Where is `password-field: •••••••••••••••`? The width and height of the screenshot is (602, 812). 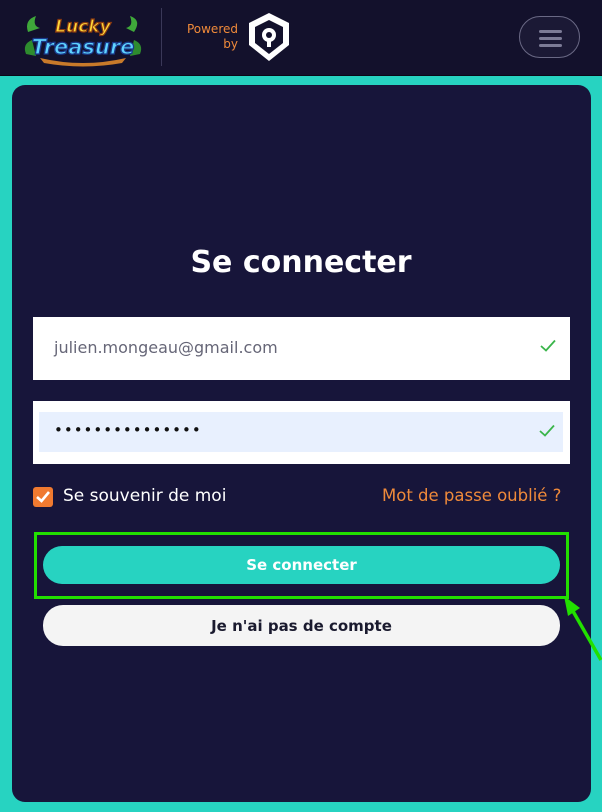 password-field: ••••••••••••••• is located at coordinates (301, 432).